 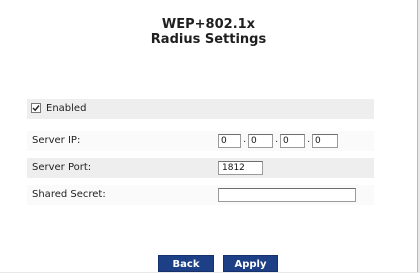 I want to click on server-port-input: 1812, so click(x=240, y=168).